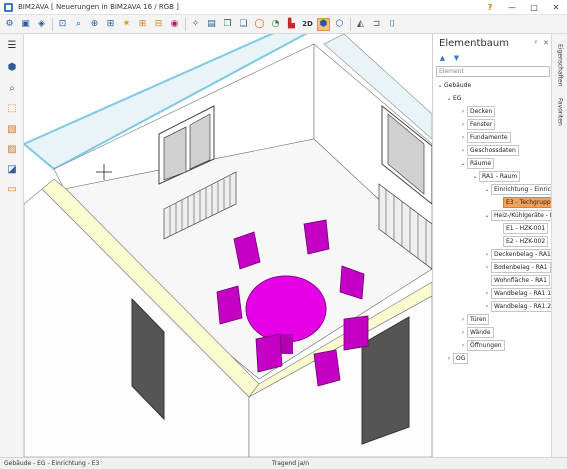 The image size is (567, 469). Describe the element at coordinates (560, 65) in the screenshot. I see `tab-eigenschaften: Eigenschaften` at that location.